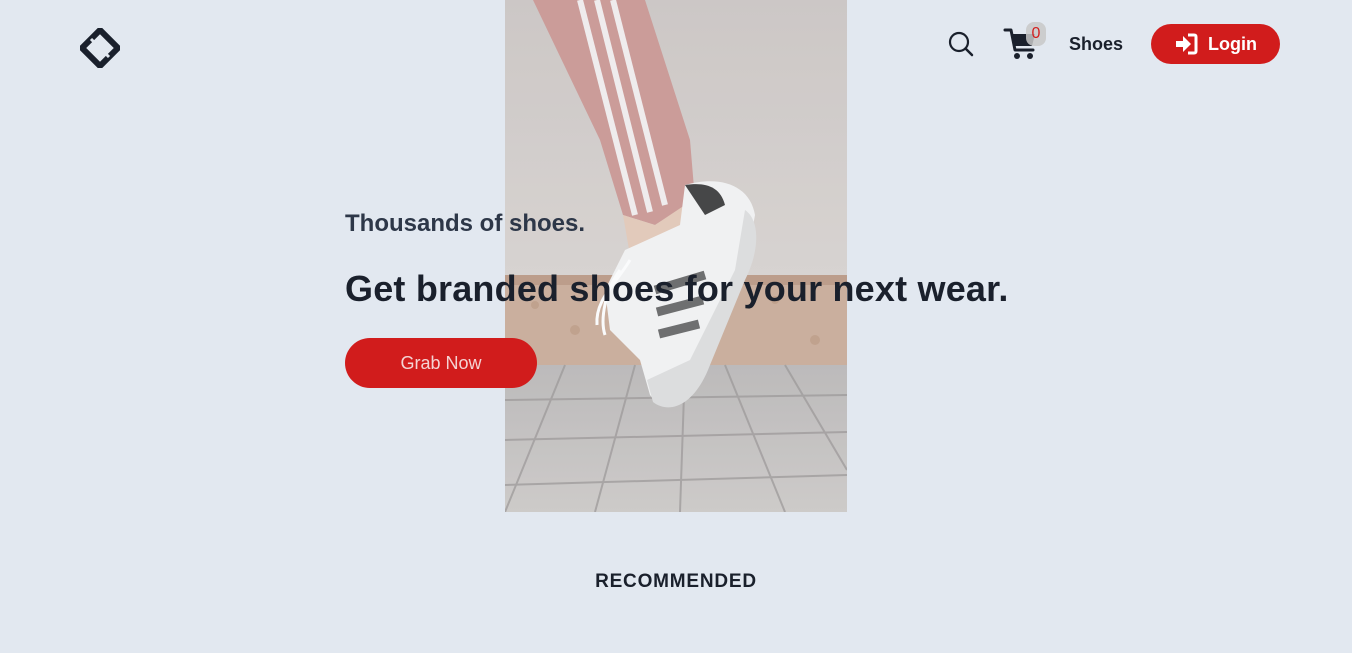 Image resolution: width=1352 pixels, height=653 pixels. I want to click on cart-count-badge: 0, so click(1036, 34).